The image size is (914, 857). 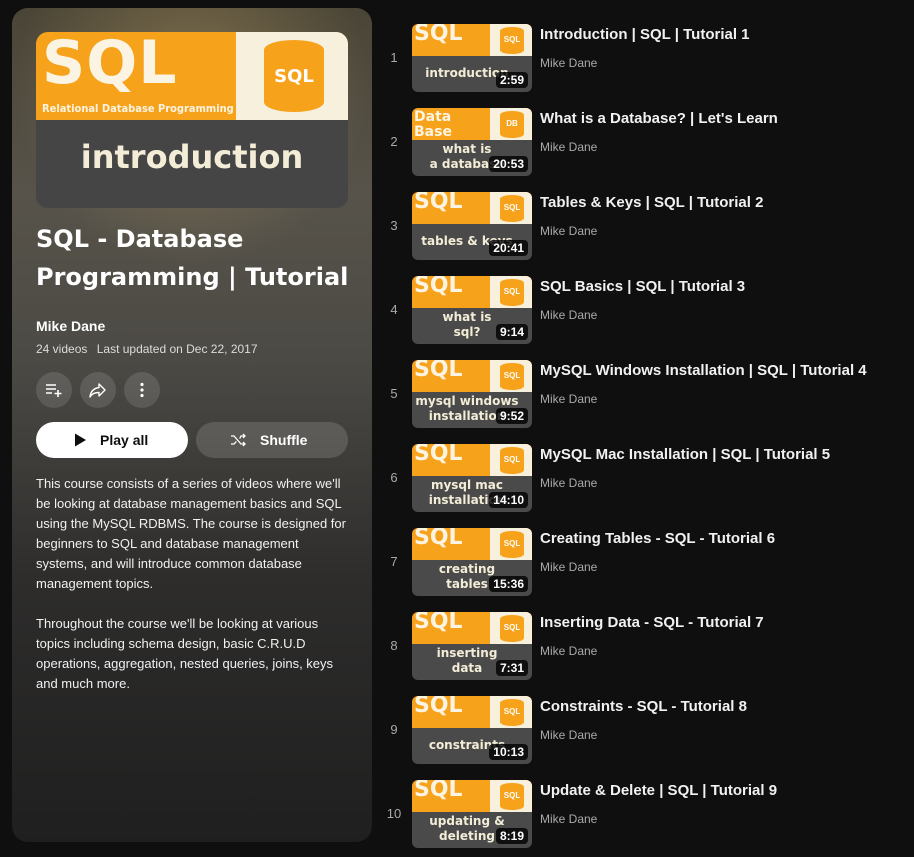 I want to click on thumb-caption-line-1: mysql windows, so click(x=467, y=401).